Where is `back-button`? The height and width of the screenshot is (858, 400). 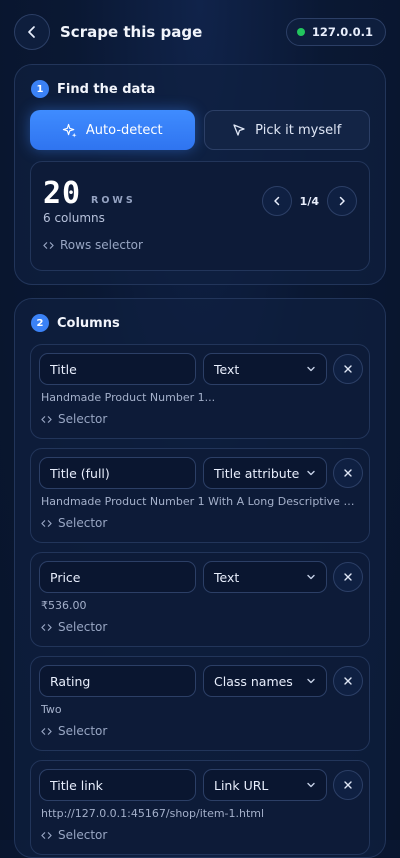
back-button is located at coordinates (32, 32).